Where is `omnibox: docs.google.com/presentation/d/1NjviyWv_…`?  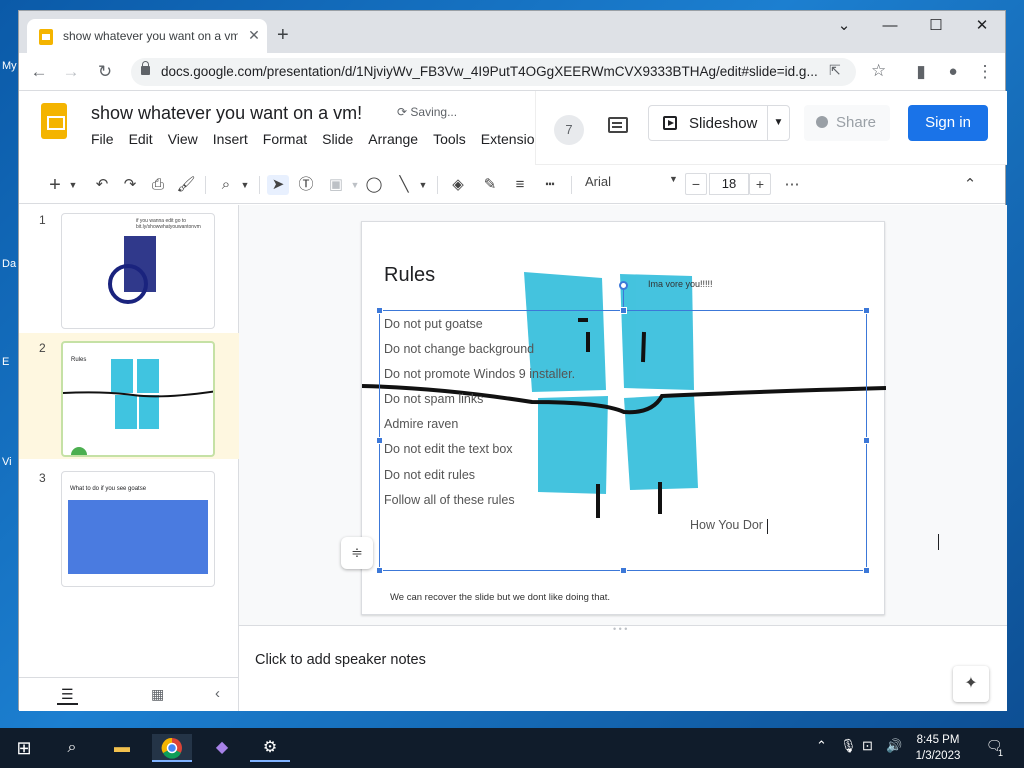
omnibox: docs.google.com/presentation/d/1NjviyWv_… is located at coordinates (508, 72).